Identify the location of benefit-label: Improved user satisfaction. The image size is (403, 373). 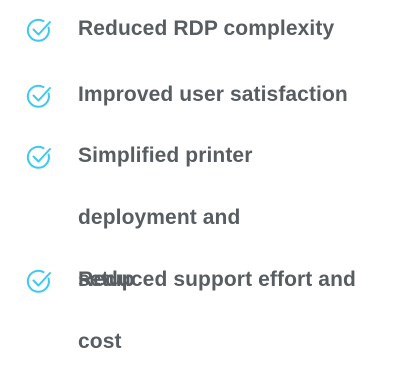
(213, 94).